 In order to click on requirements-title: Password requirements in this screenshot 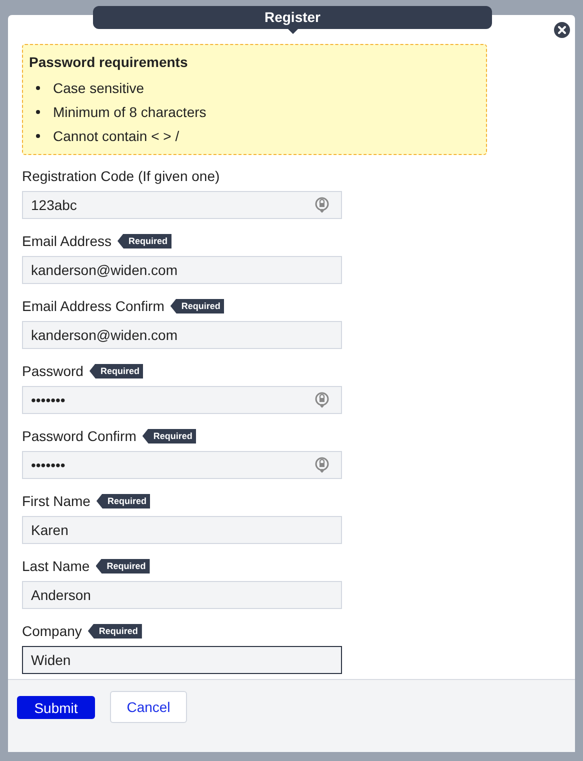, I will do `click(109, 62)`.